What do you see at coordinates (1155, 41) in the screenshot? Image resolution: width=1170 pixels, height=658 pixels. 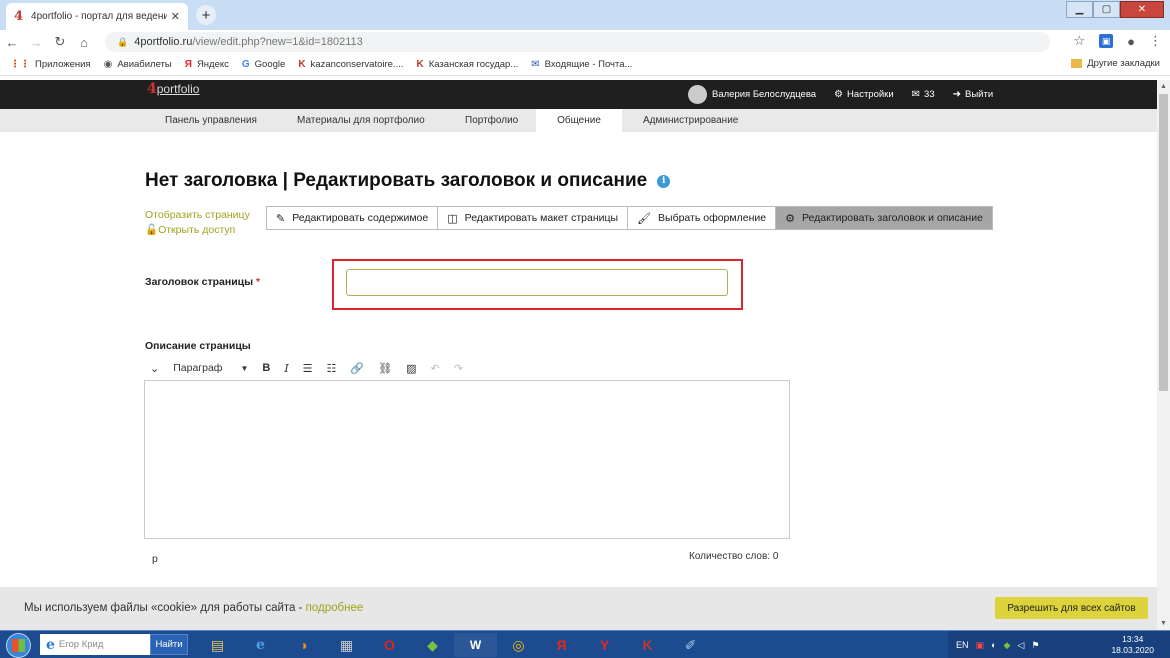 I see `menu-icon: ⋮` at bounding box center [1155, 41].